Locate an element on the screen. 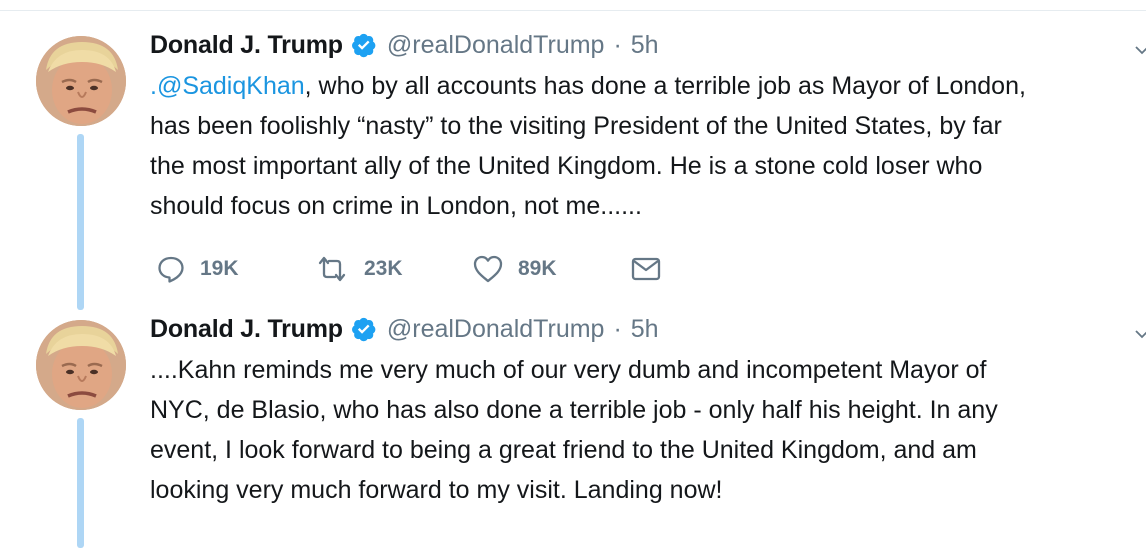  retweet-button: 23K is located at coordinates (393, 269).